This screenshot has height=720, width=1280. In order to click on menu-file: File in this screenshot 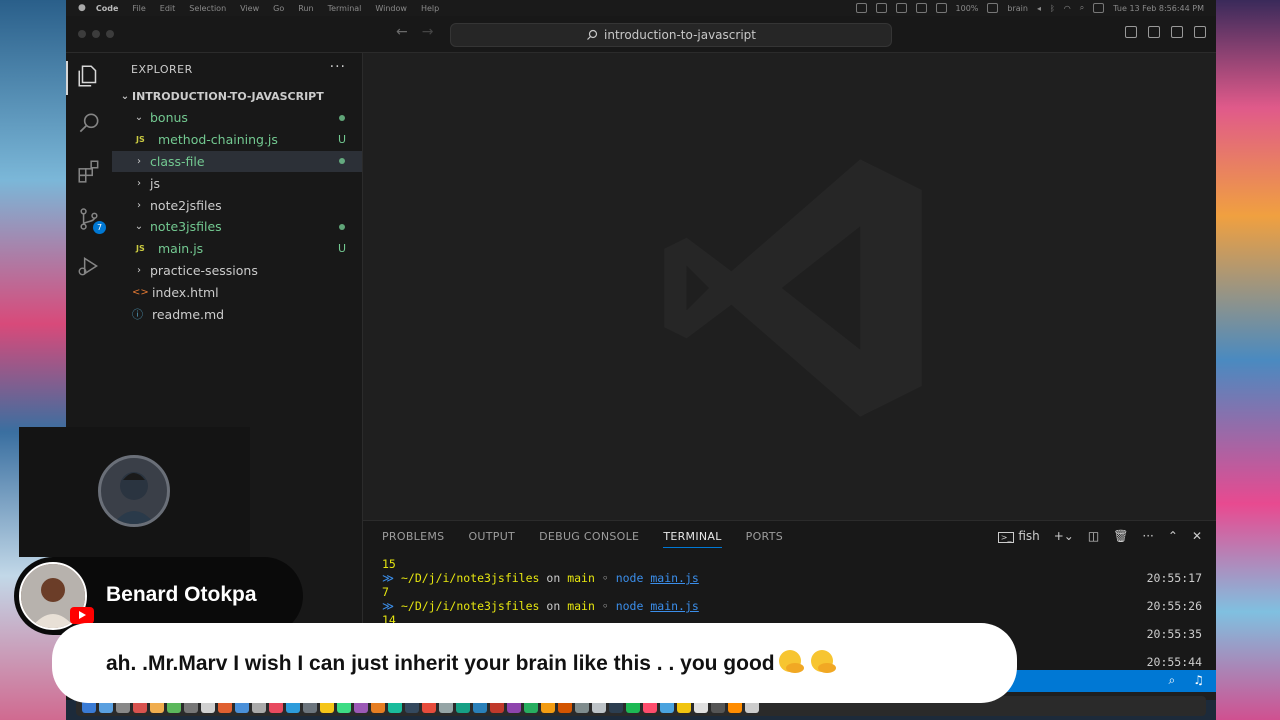, I will do `click(138, 8)`.